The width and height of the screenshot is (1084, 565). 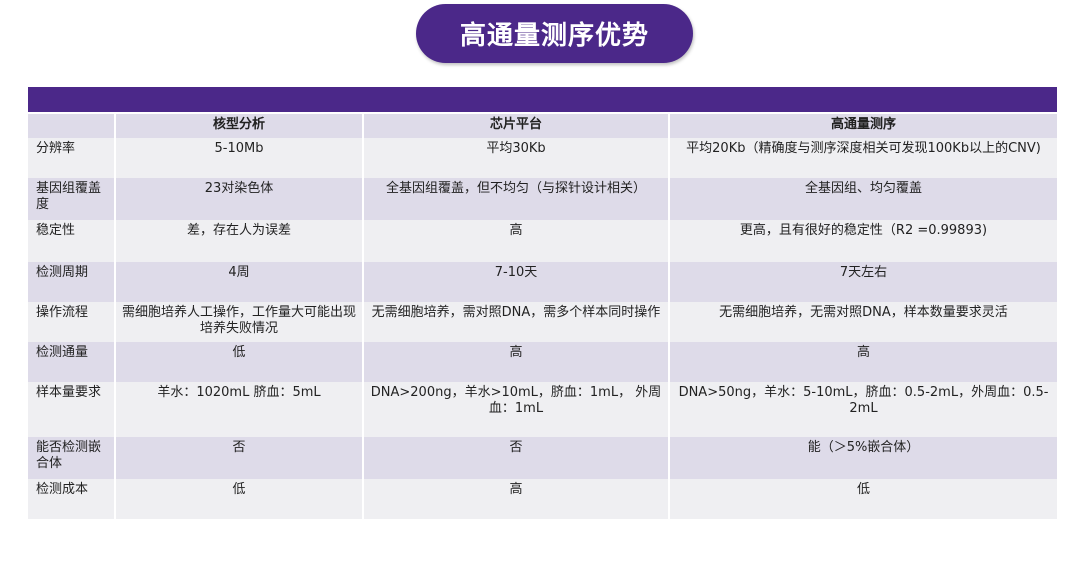 What do you see at coordinates (238, 241) in the screenshot?
I see `table-cell: 差，存在人为误差` at bounding box center [238, 241].